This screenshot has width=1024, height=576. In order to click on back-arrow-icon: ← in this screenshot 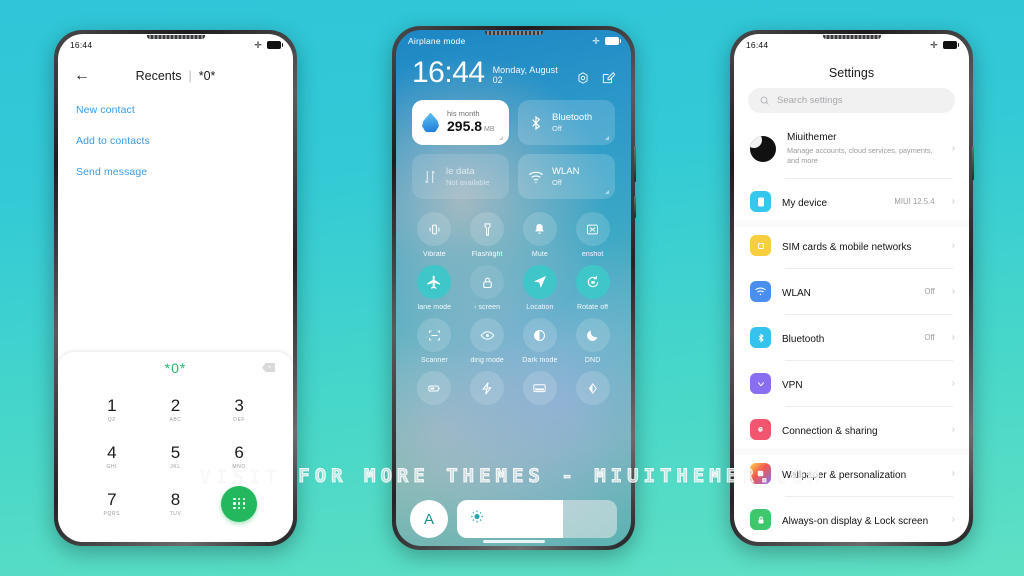, I will do `click(82, 76)`.